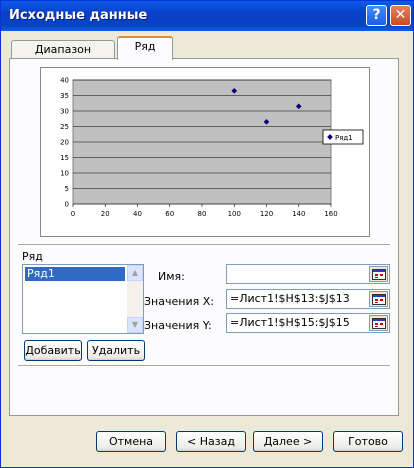 The image size is (414, 468). I want to click on x-values-label: Значения X:, so click(179, 301).